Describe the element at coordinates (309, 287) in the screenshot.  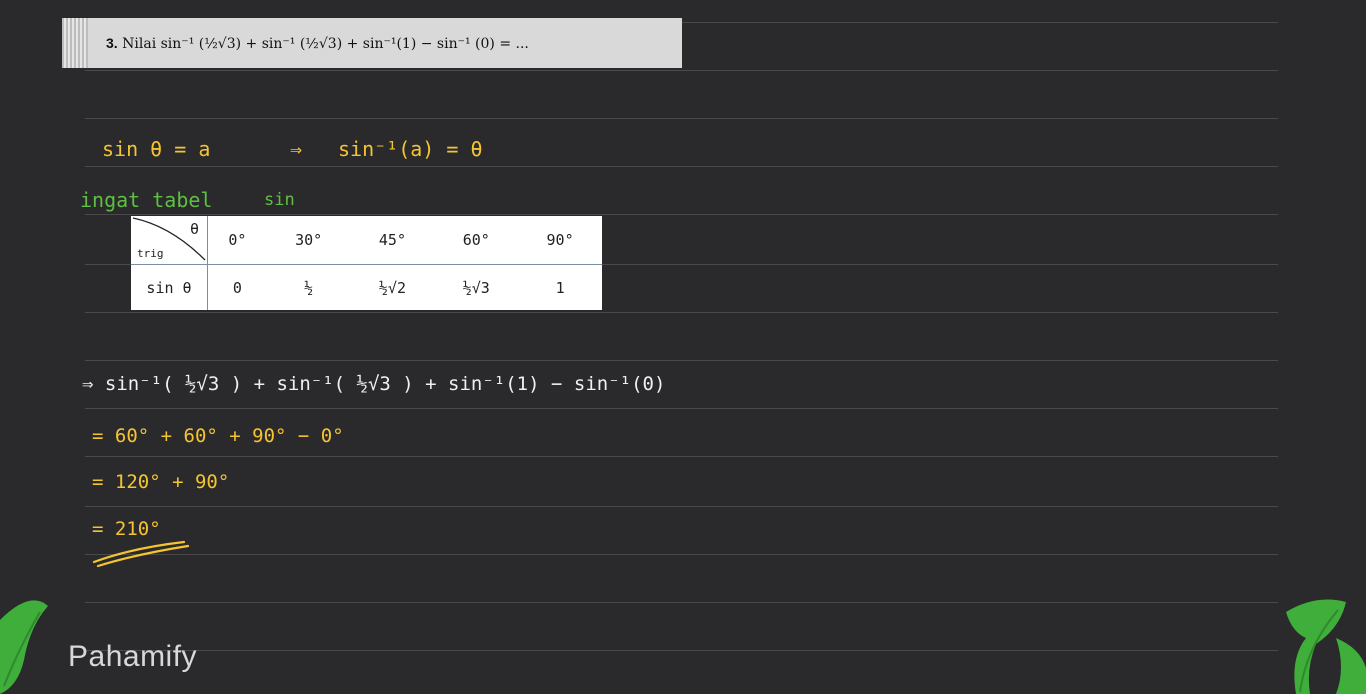
I see `value-cell: ½` at that location.